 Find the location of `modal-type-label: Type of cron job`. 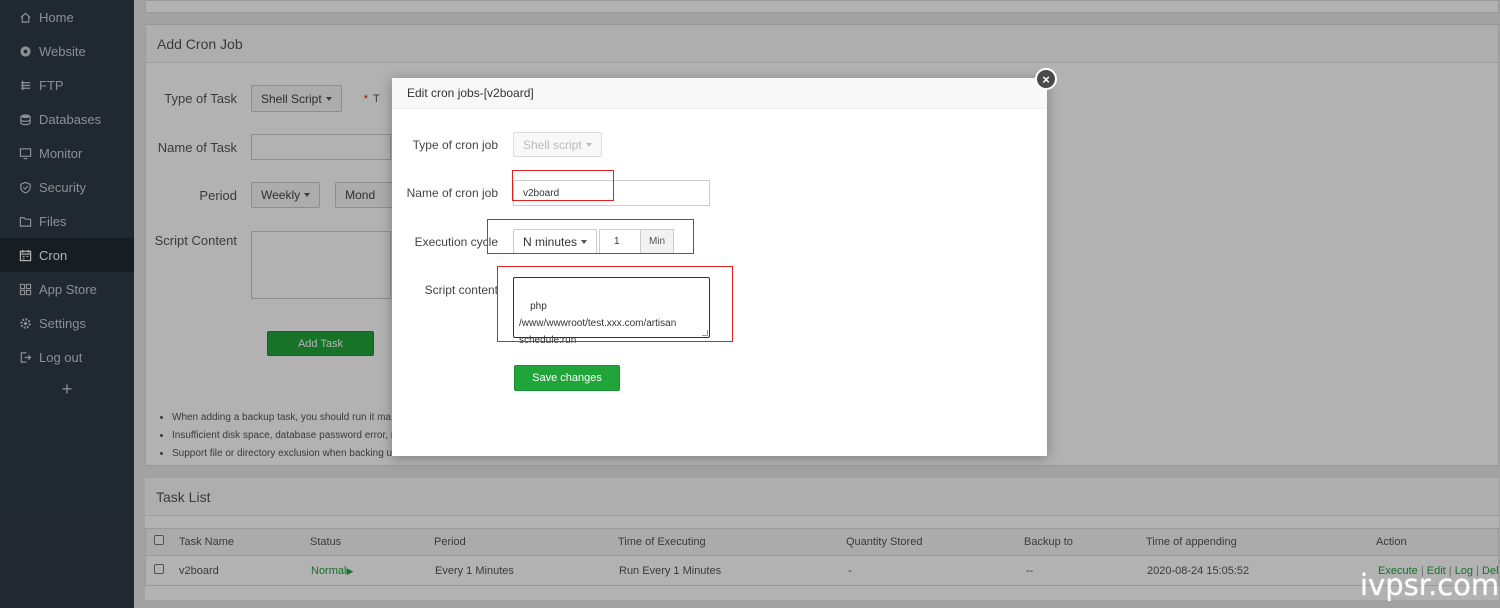

modal-type-label: Type of cron job is located at coordinates (455, 145).